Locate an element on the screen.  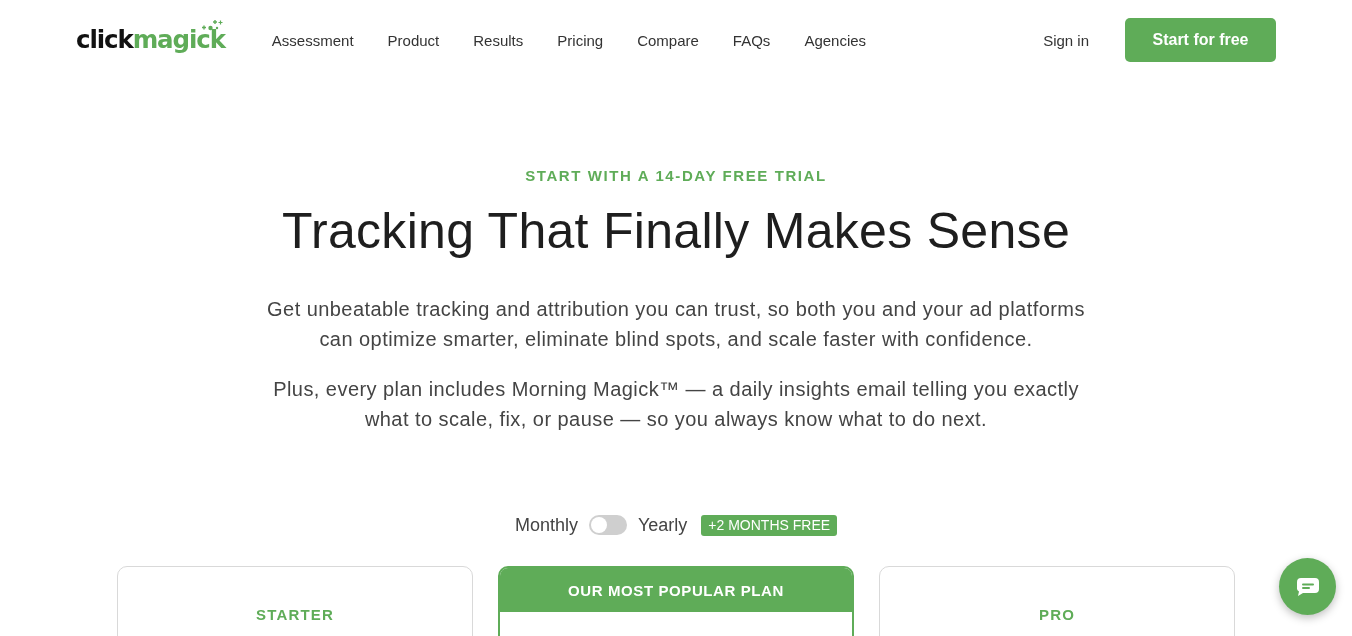
sign-in-link: Sign in is located at coordinates (1066, 40).